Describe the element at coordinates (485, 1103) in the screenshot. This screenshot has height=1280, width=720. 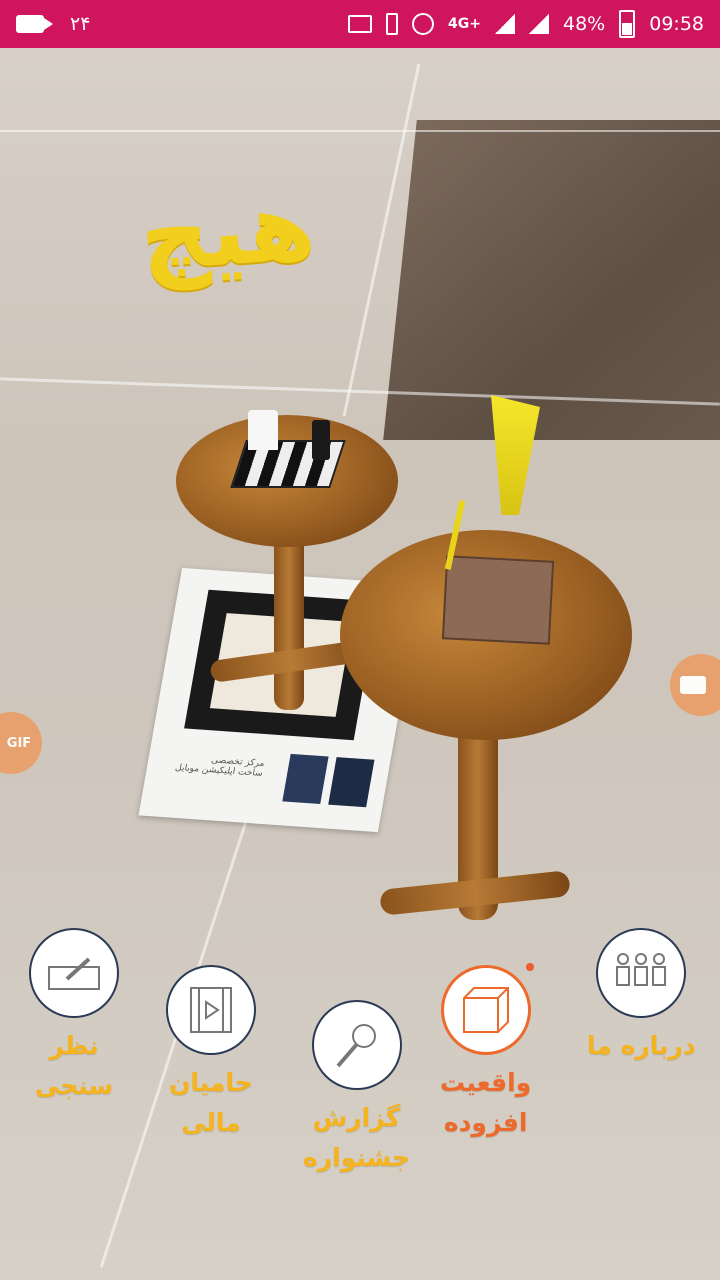
I see `menu-label: واقعیت افزوده` at that location.